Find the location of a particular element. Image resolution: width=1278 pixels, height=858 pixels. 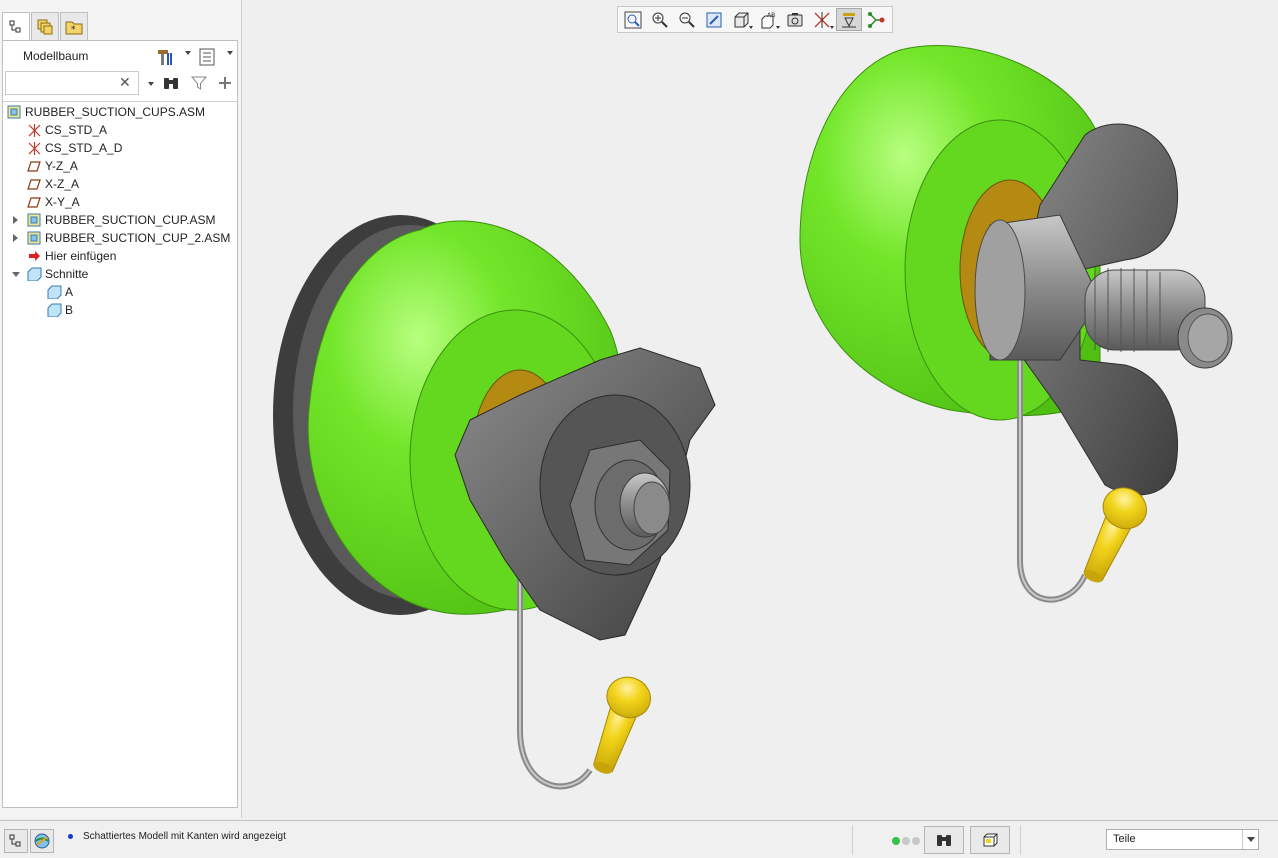

tree-item-sections: Schnitte is located at coordinates (120, 274).